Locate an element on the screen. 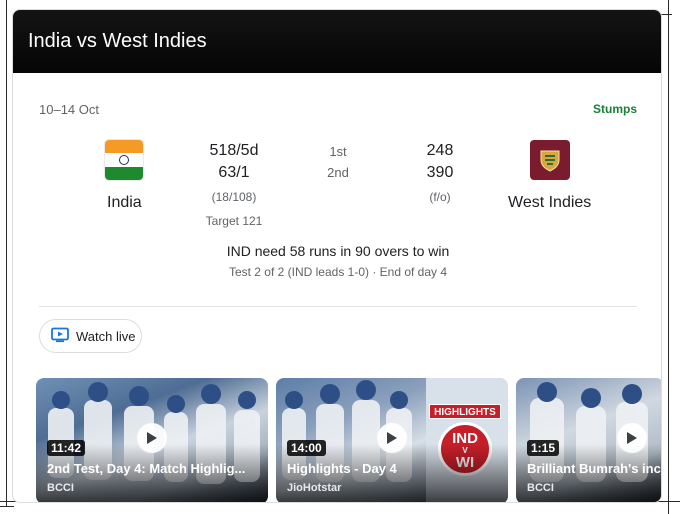 The height and width of the screenshot is (514, 680). video-card-3: 1:15 Brilliant Bumrah's inci BCCI is located at coordinates (588, 440).